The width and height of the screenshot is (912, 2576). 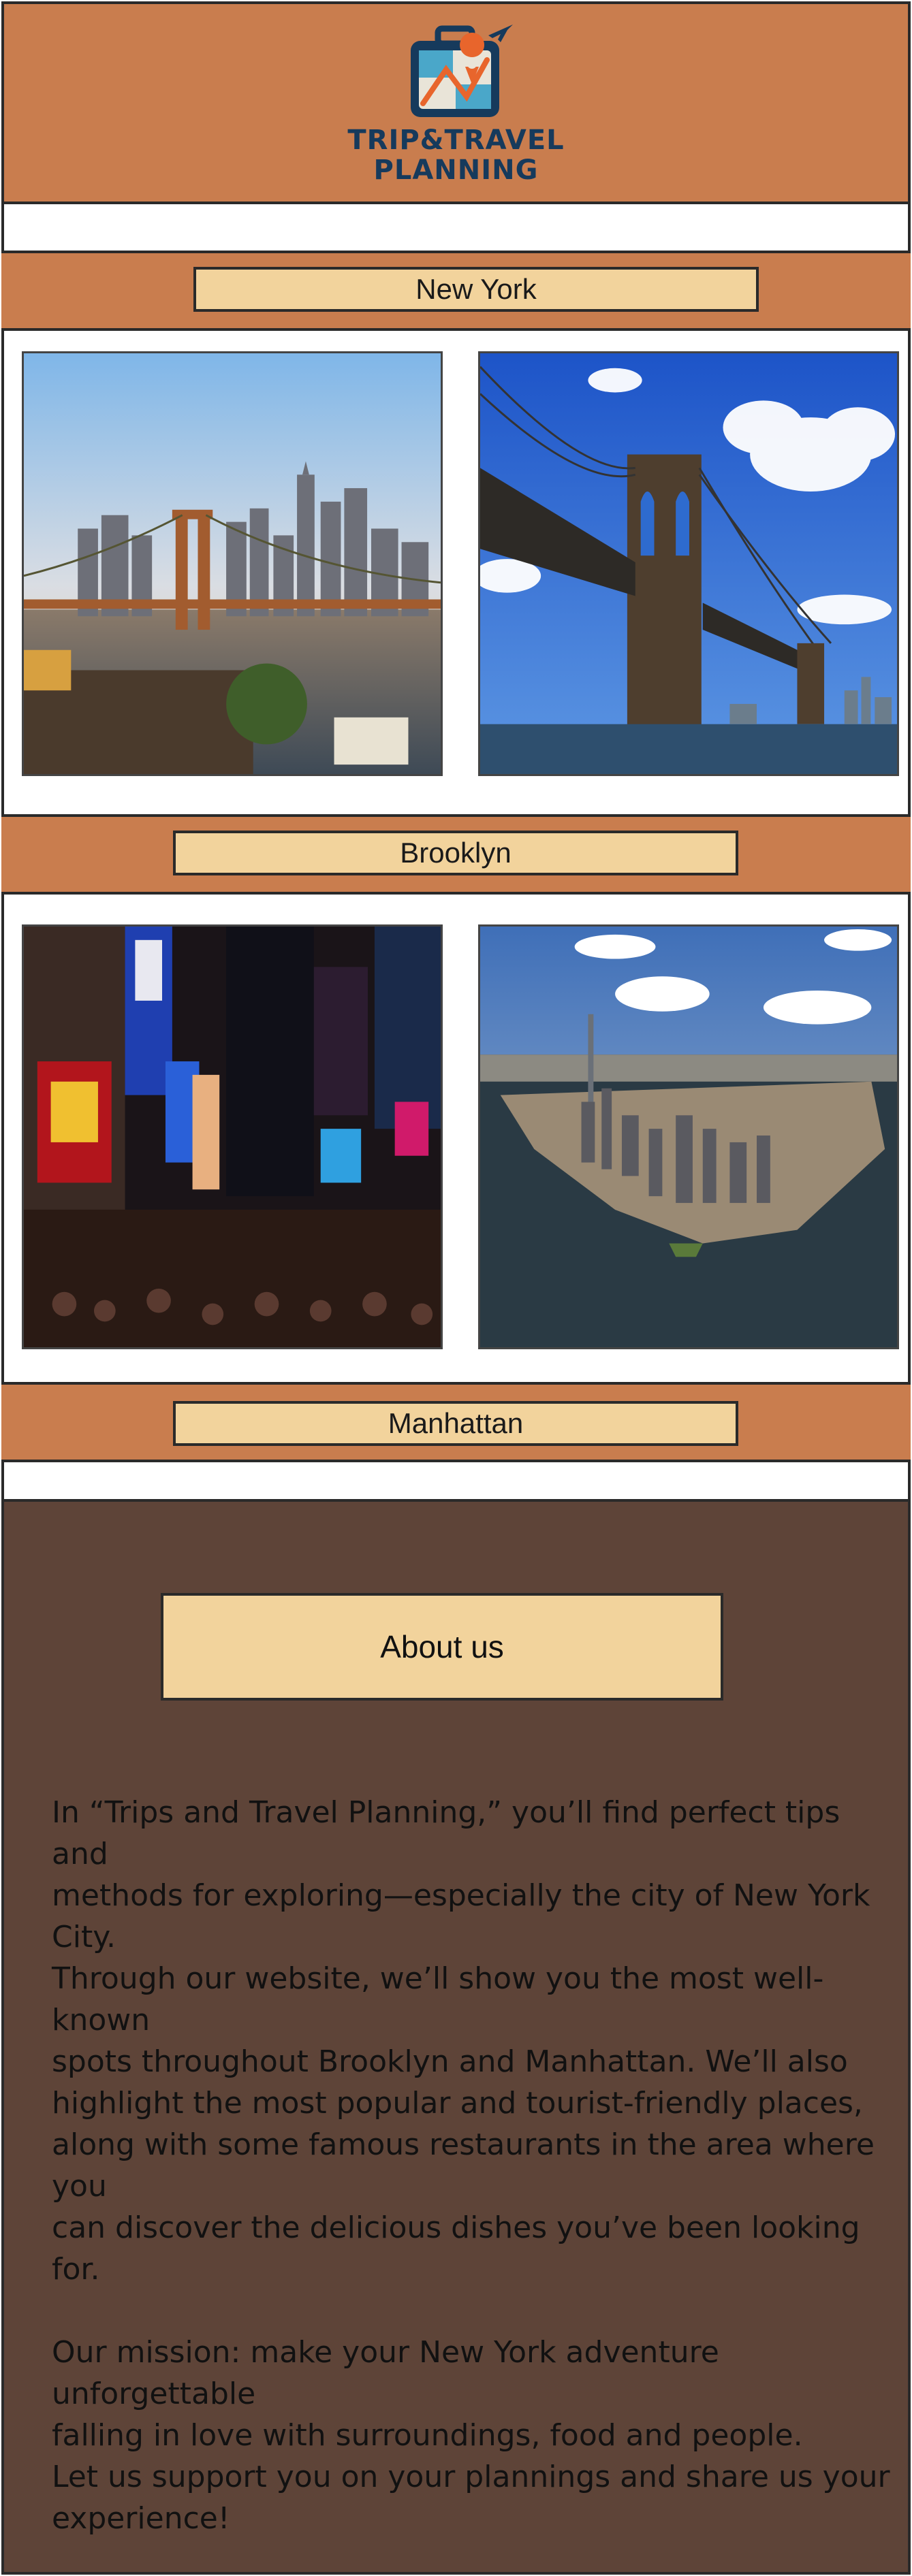 What do you see at coordinates (476, 289) in the screenshot?
I see `section-label-new-york: New York` at bounding box center [476, 289].